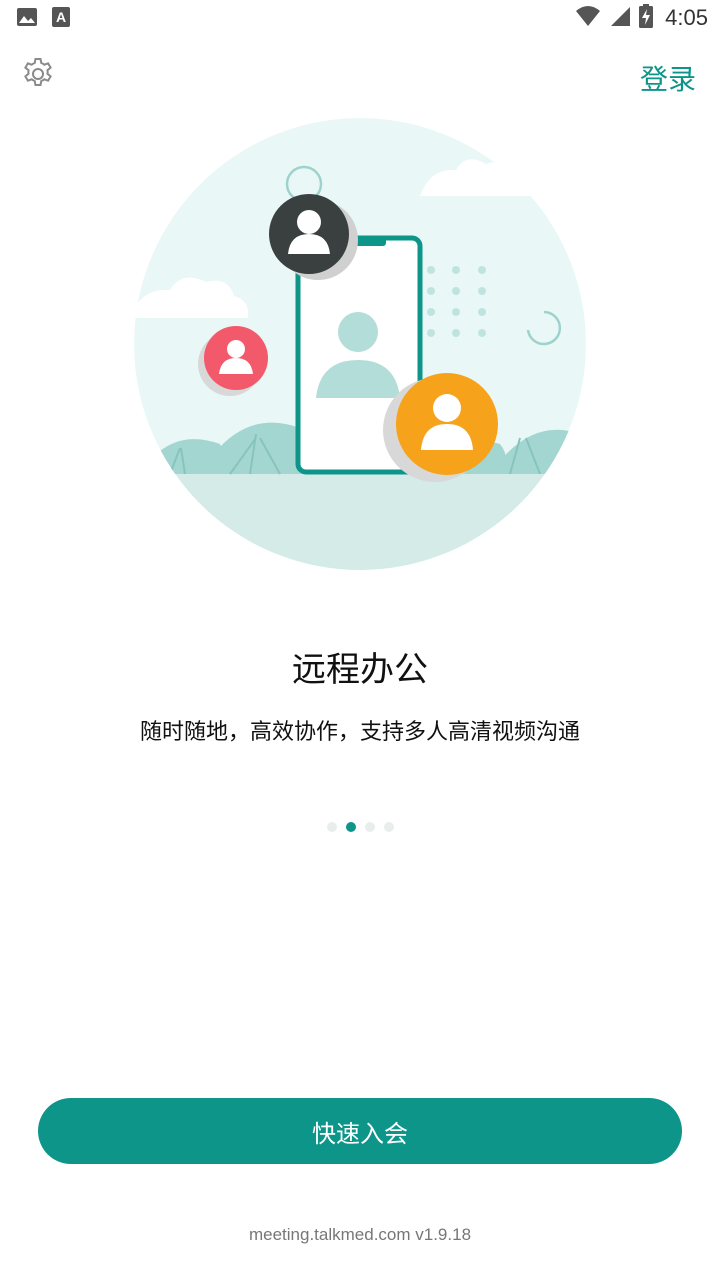  What do you see at coordinates (43, 19) in the screenshot?
I see `status-bar-left: A` at bounding box center [43, 19].